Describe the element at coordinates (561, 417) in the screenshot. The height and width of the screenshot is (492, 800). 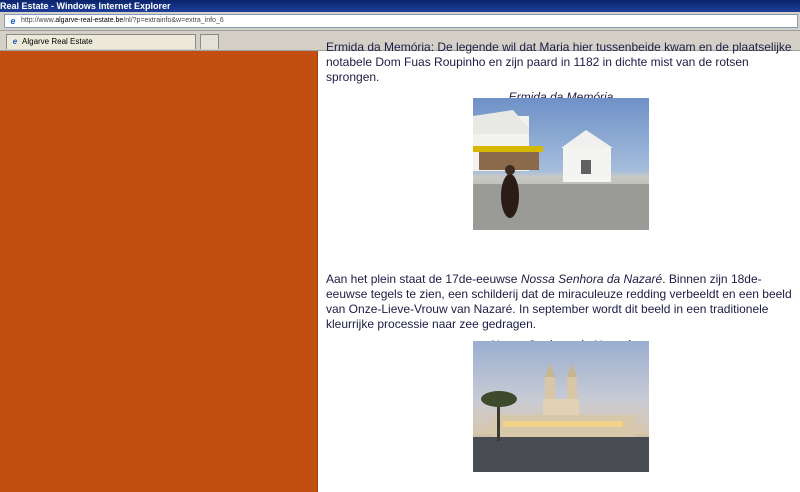
I see `church-image` at that location.